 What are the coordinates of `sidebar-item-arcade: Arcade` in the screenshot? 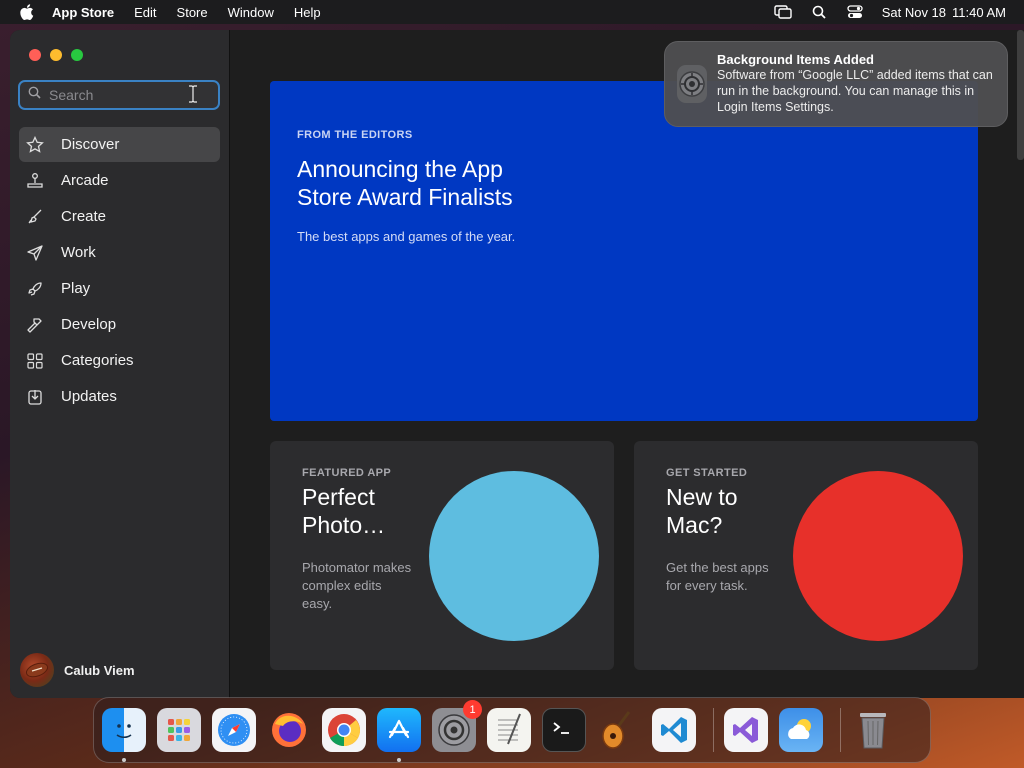 It's located at (119, 180).